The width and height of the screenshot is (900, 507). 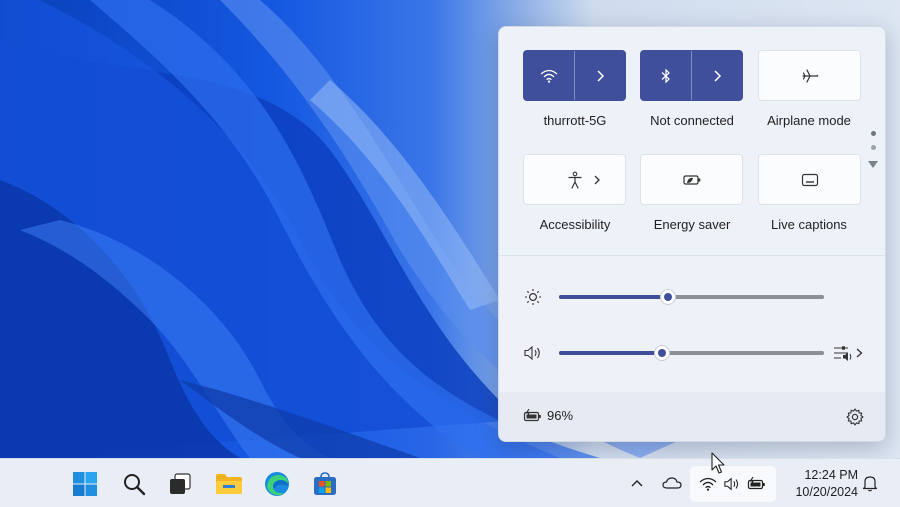 I want to click on energy-saver-tile, so click(x=691, y=179).